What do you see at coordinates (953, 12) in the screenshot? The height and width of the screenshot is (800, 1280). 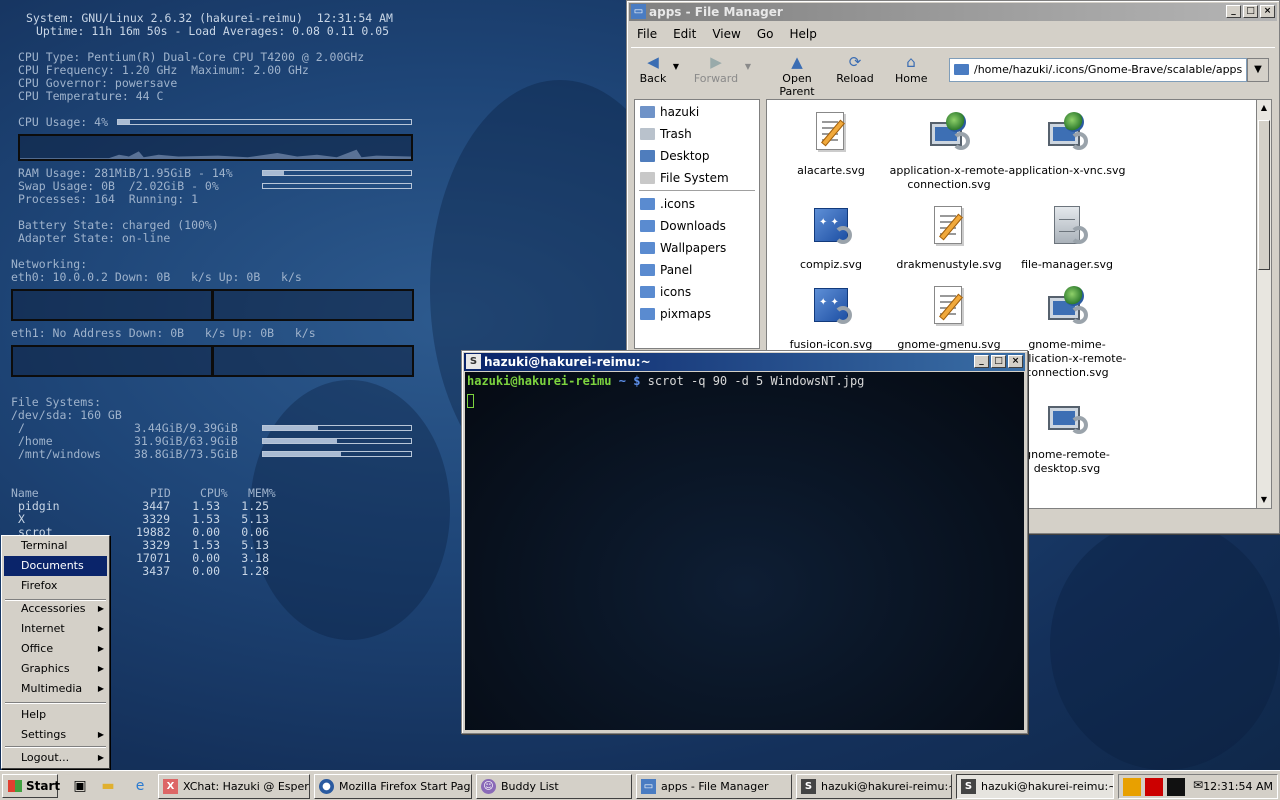 I see `file-manager-titlebar: ▭ apps - File Manager _ □ ×` at bounding box center [953, 12].